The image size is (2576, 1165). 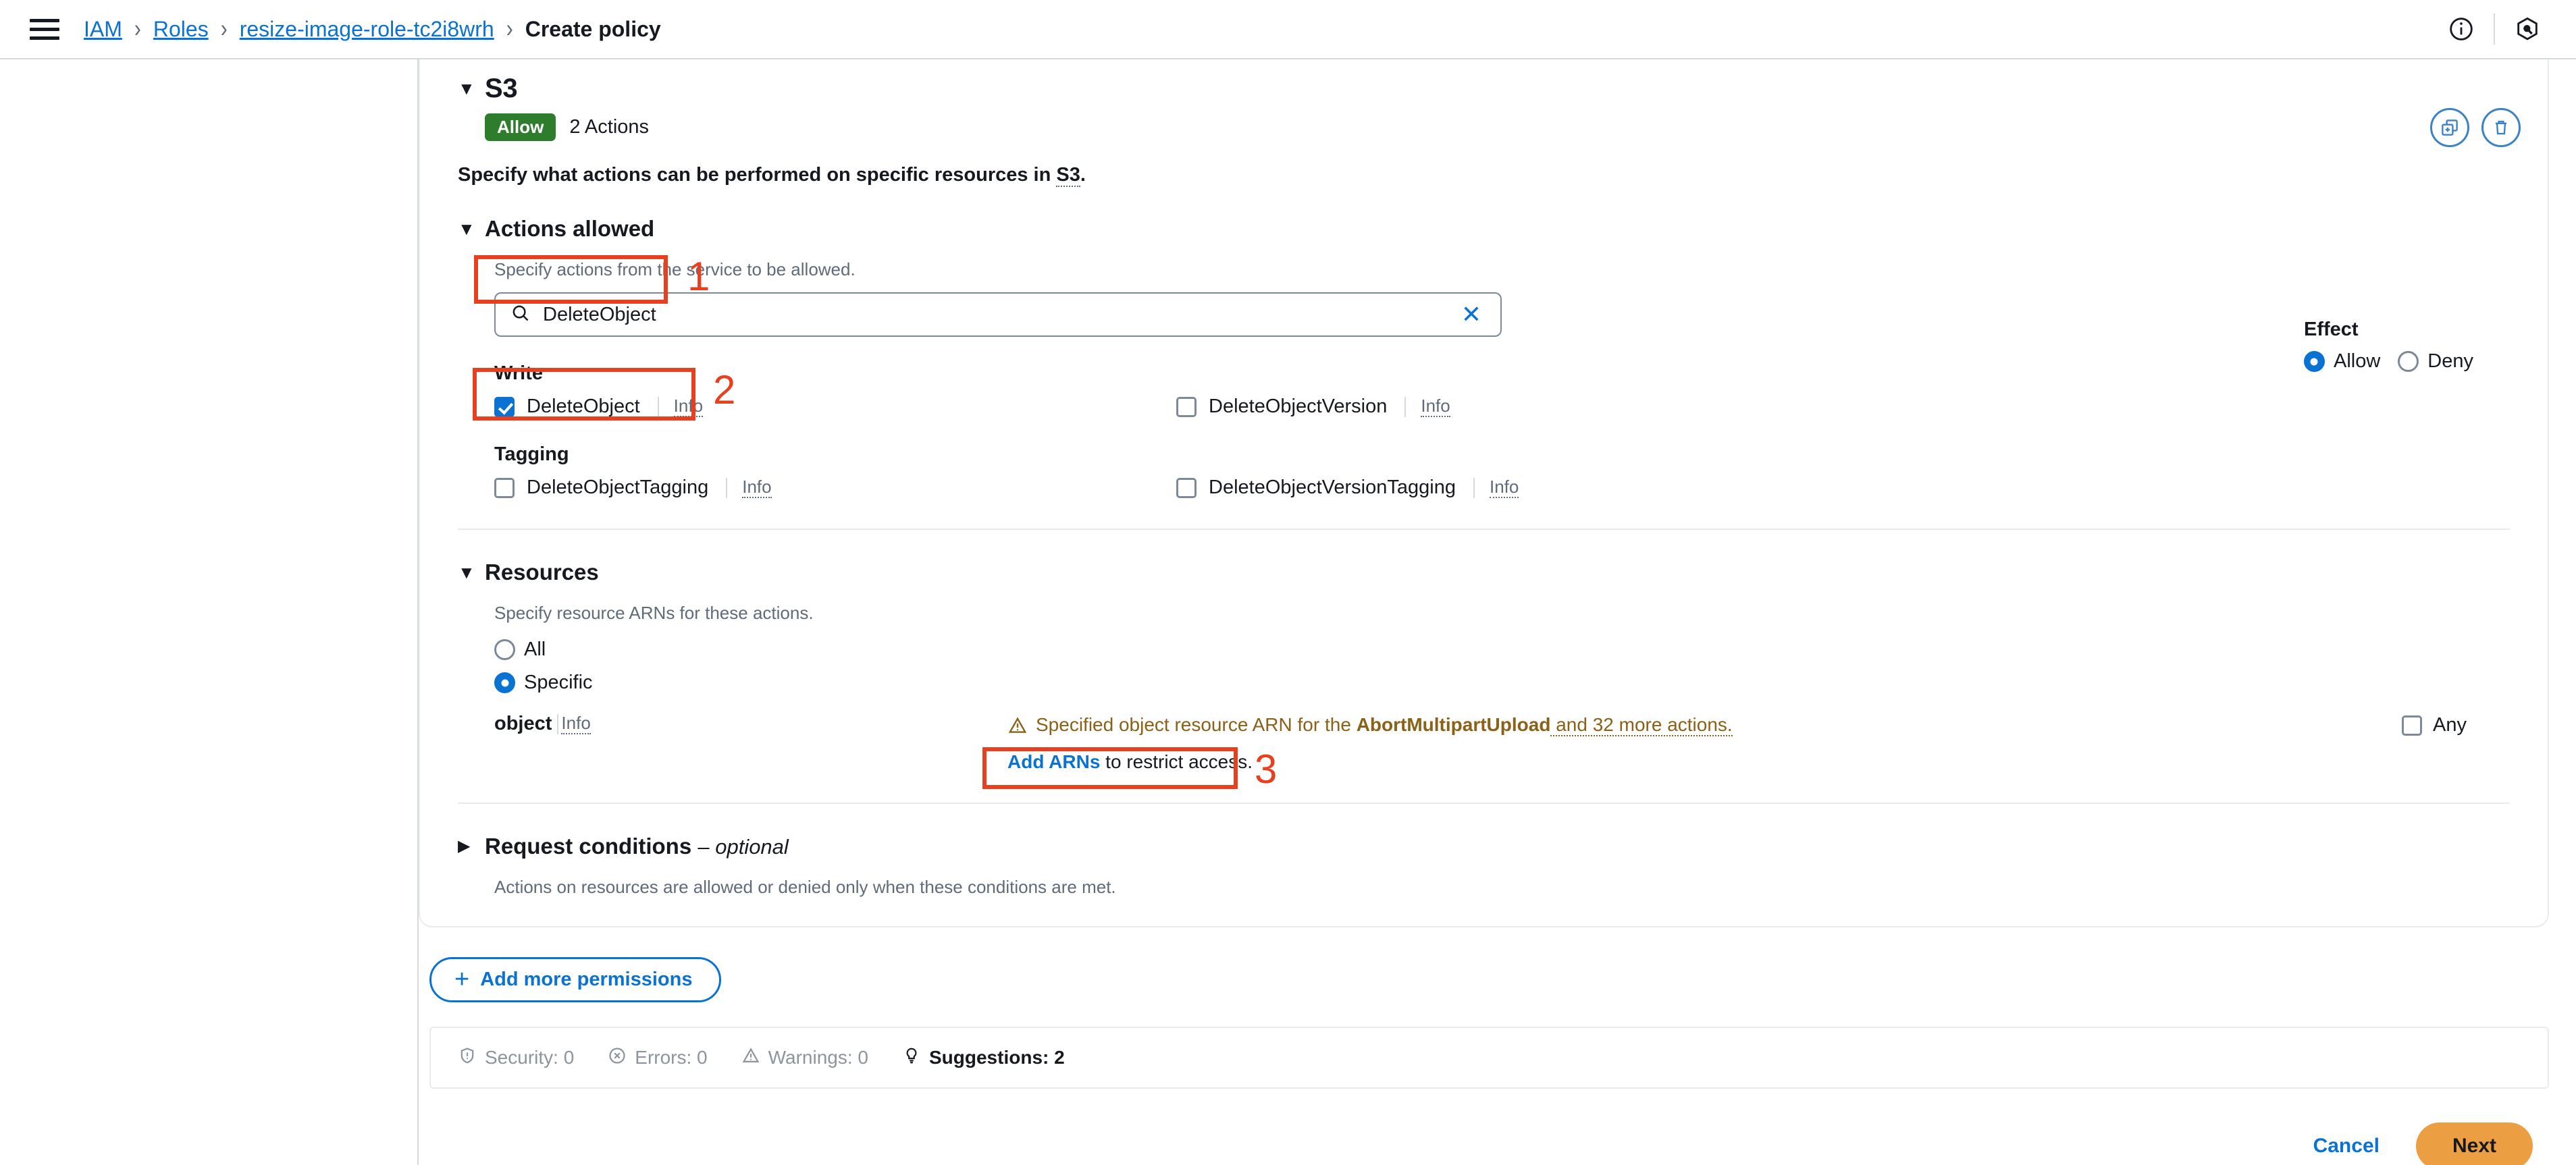 What do you see at coordinates (1298, 407) in the screenshot?
I see `action-label: DeleteObjectVersion` at bounding box center [1298, 407].